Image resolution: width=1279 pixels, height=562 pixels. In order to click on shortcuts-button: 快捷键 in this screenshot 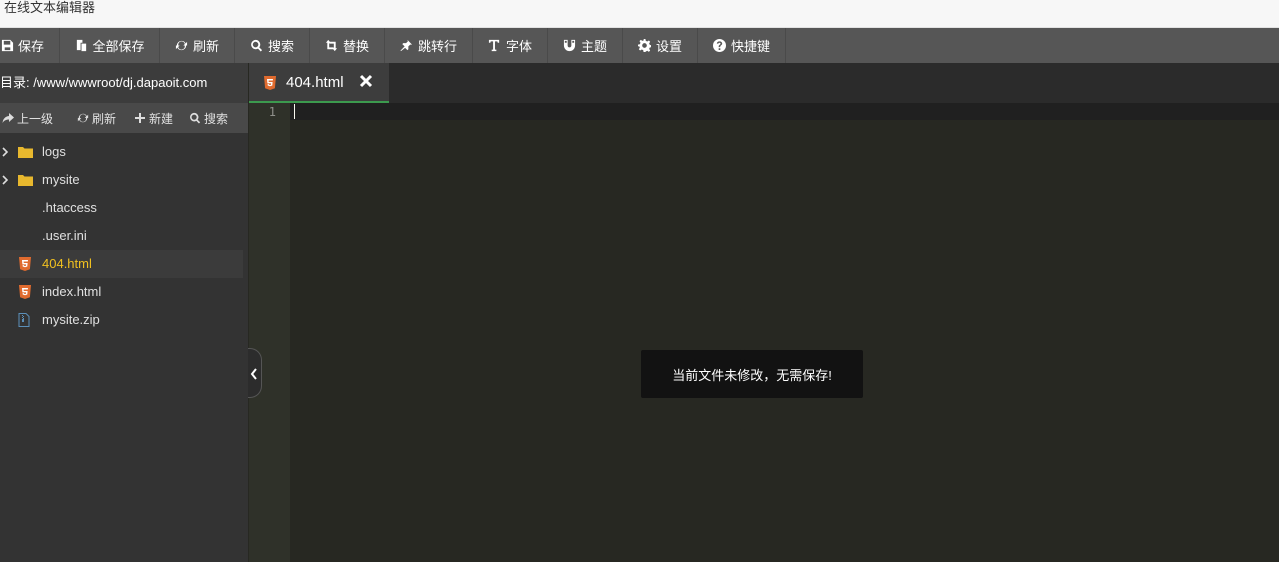, I will do `click(742, 45)`.